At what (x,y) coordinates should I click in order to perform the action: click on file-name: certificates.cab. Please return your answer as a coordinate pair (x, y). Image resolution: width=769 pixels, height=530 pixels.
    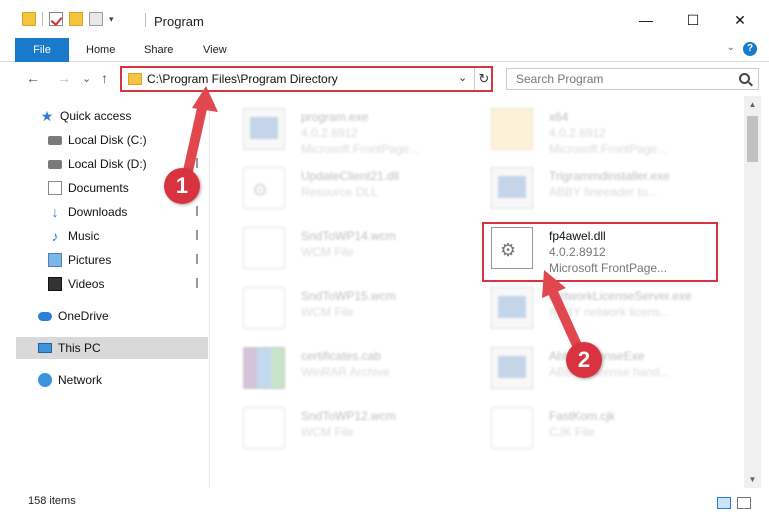
    Looking at the image, I should click on (341, 356).